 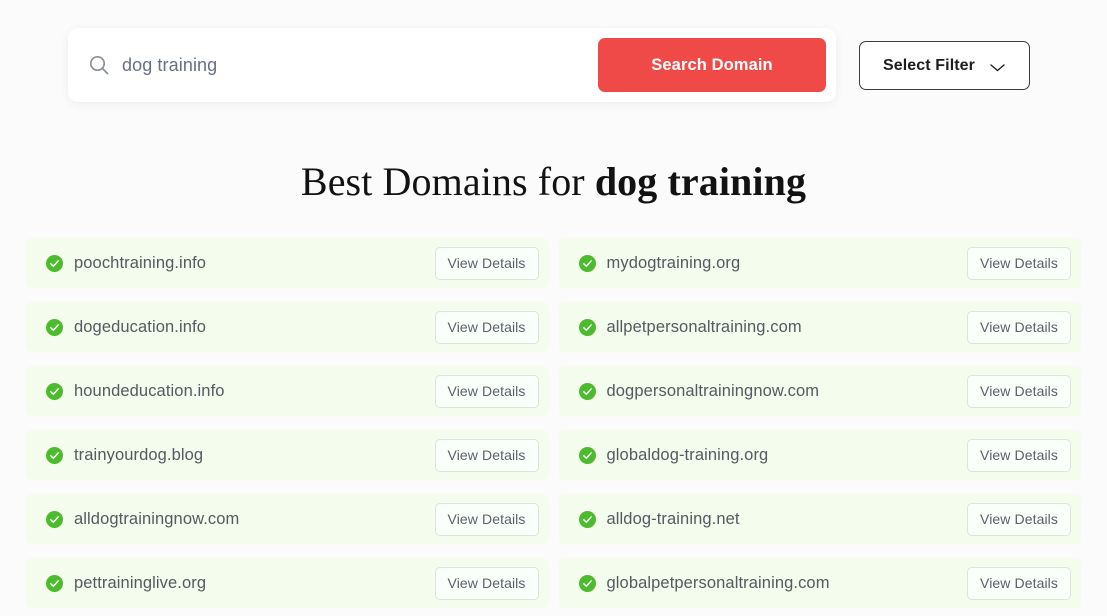 I want to click on search-input, so click(x=360, y=65).